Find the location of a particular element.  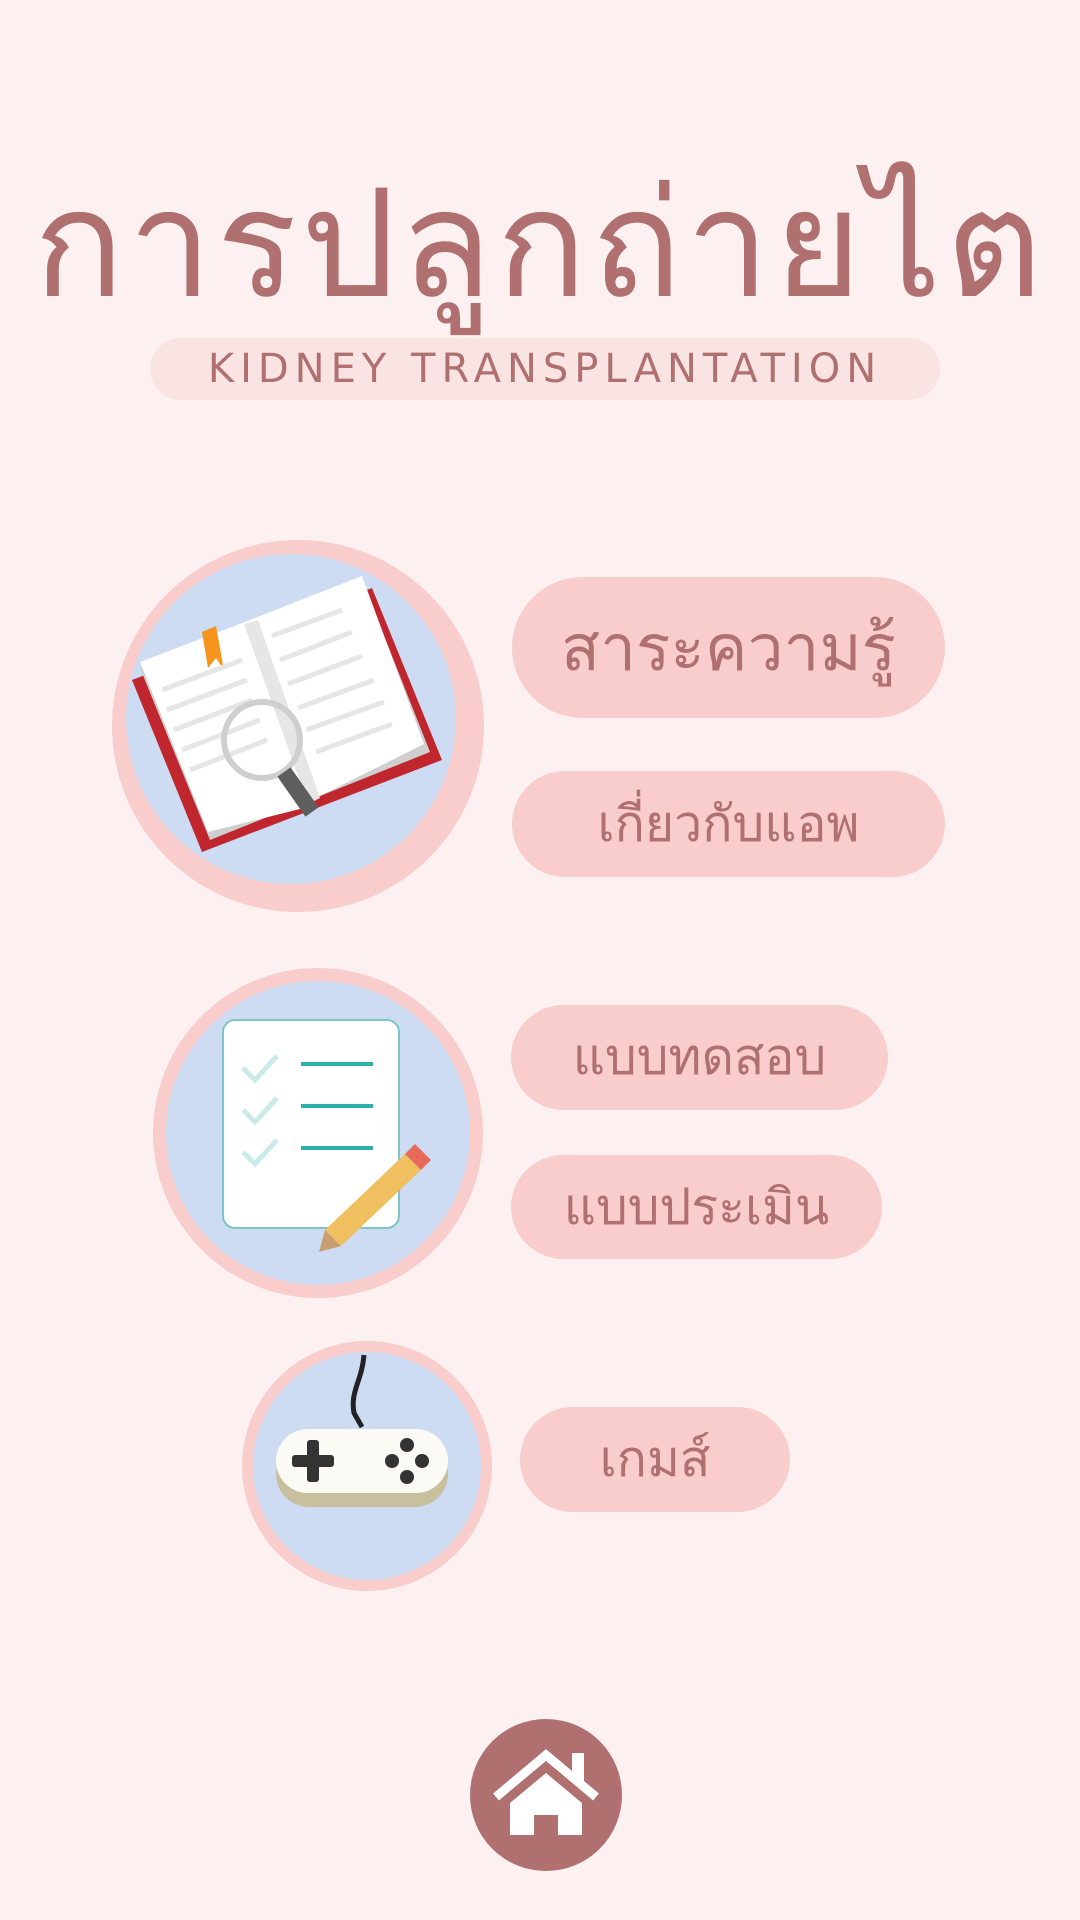

checklist-pencil-icon is located at coordinates (326, 1135).